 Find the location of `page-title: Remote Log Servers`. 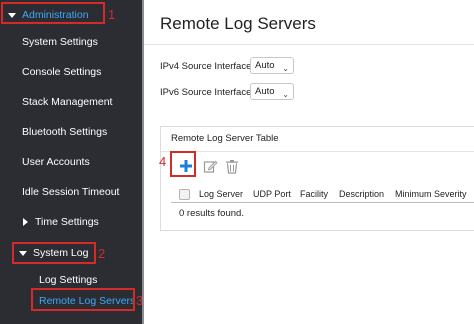

page-title: Remote Log Servers is located at coordinates (238, 23).